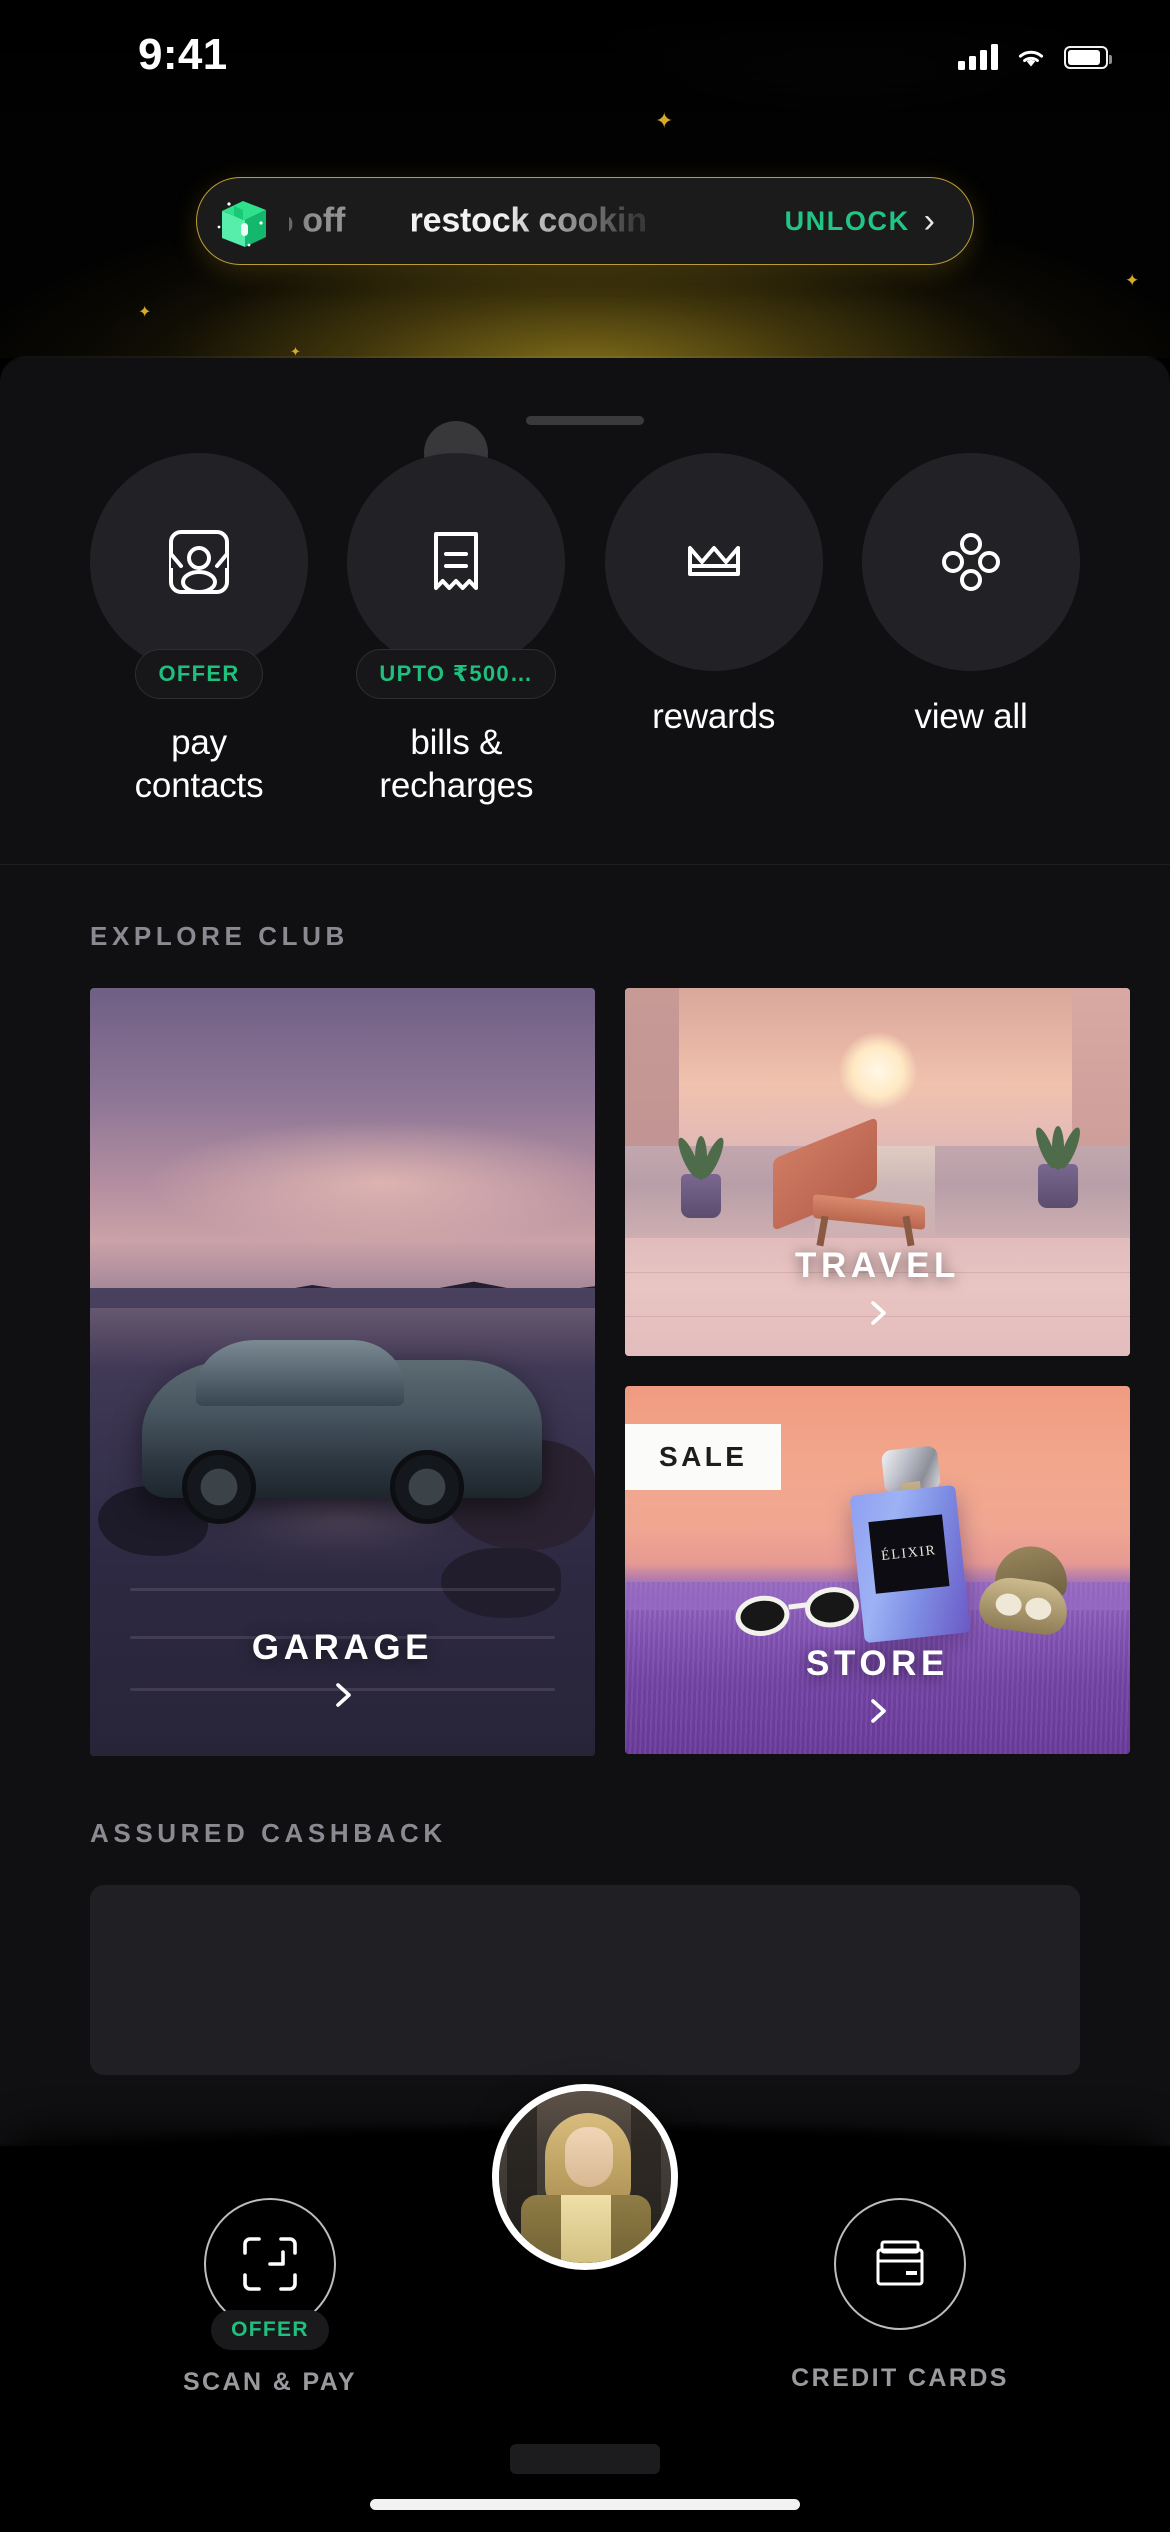 The width and height of the screenshot is (1170, 2532). I want to click on explore-card-garage: GARAGE, so click(342, 1371).